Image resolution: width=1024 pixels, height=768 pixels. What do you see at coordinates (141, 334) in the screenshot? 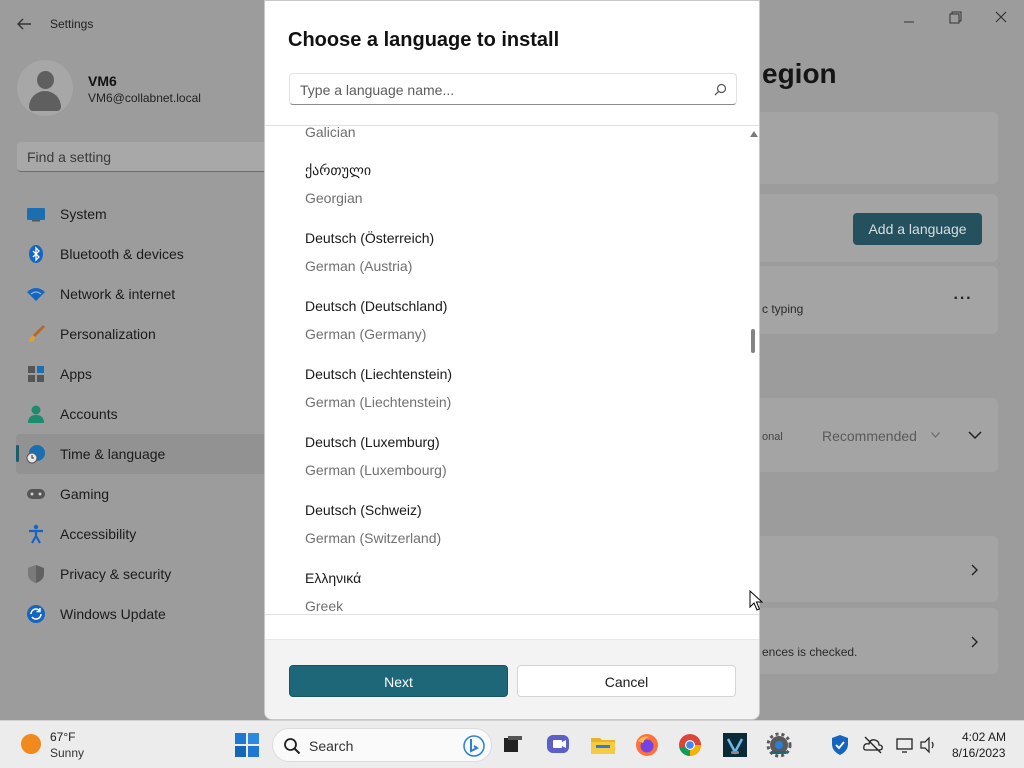
I see `sidebar-item-personalization: Personalization` at bounding box center [141, 334].